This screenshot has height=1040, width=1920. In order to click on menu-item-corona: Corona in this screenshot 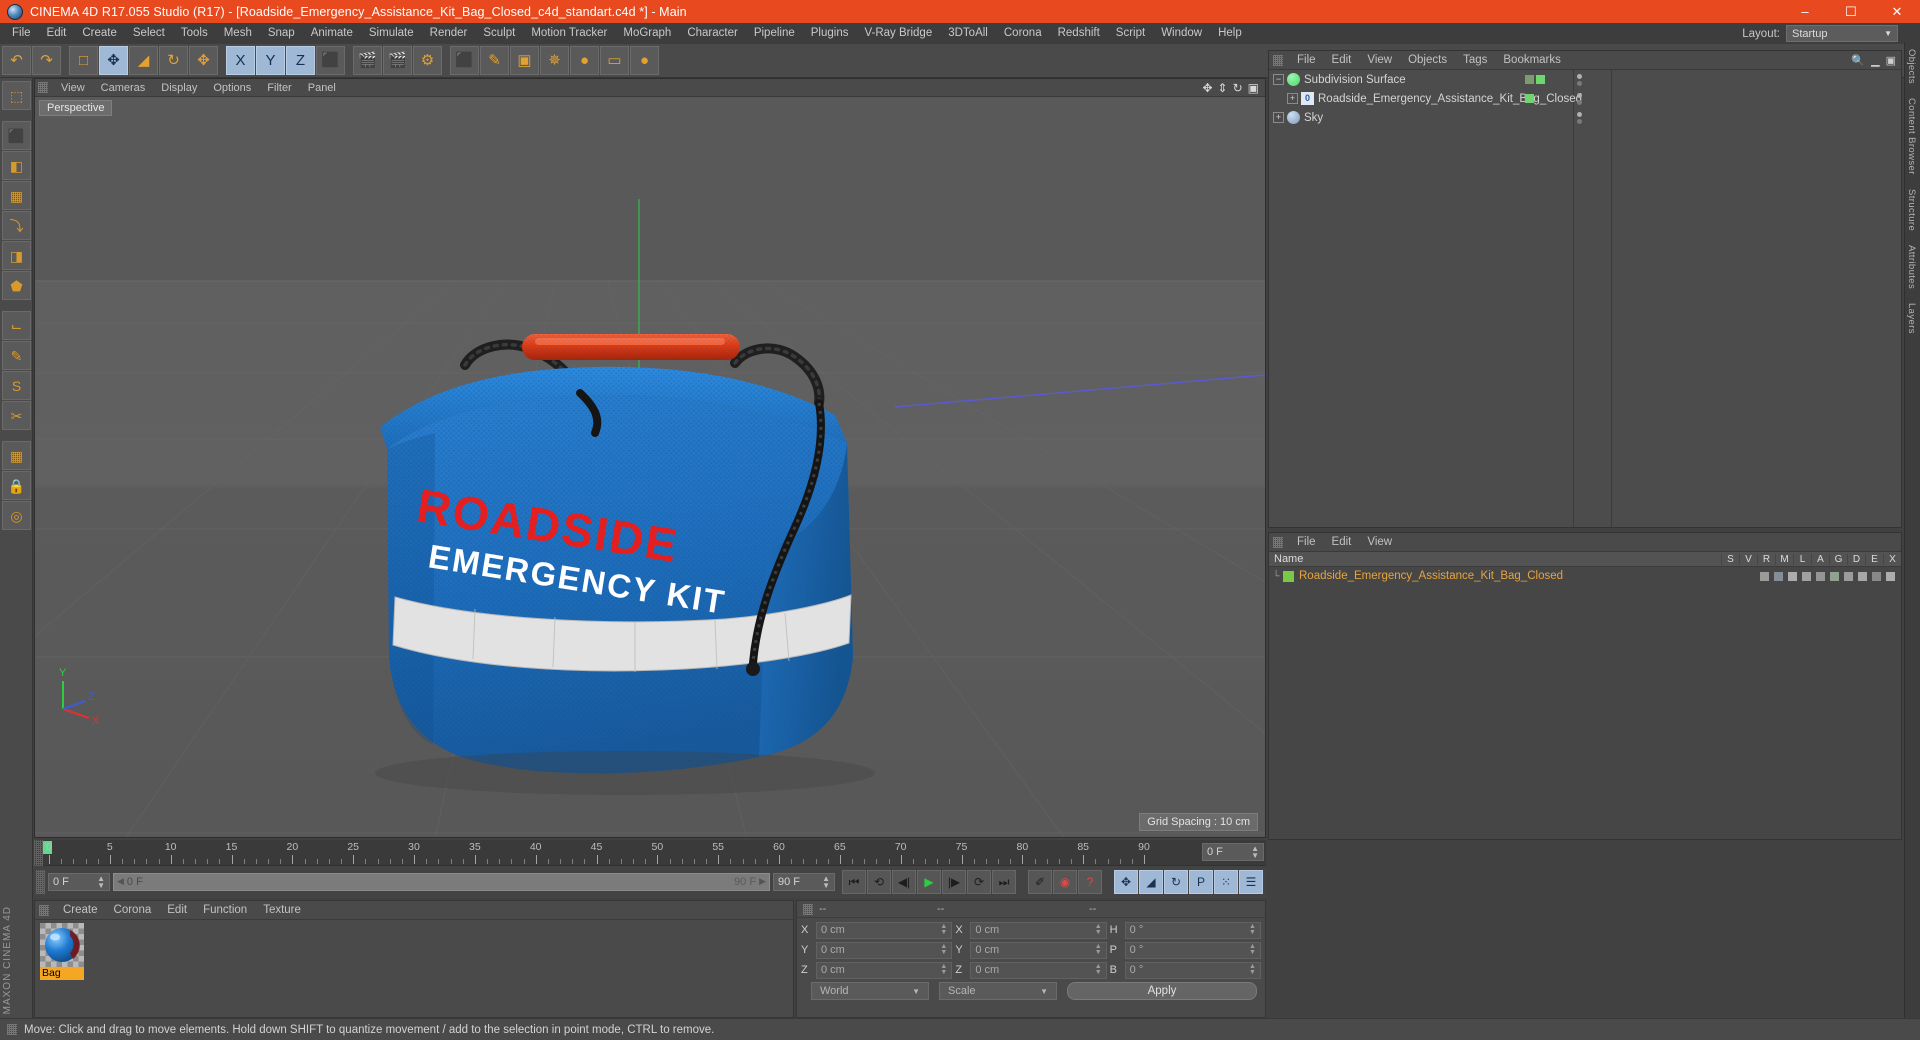, I will do `click(1023, 33)`.